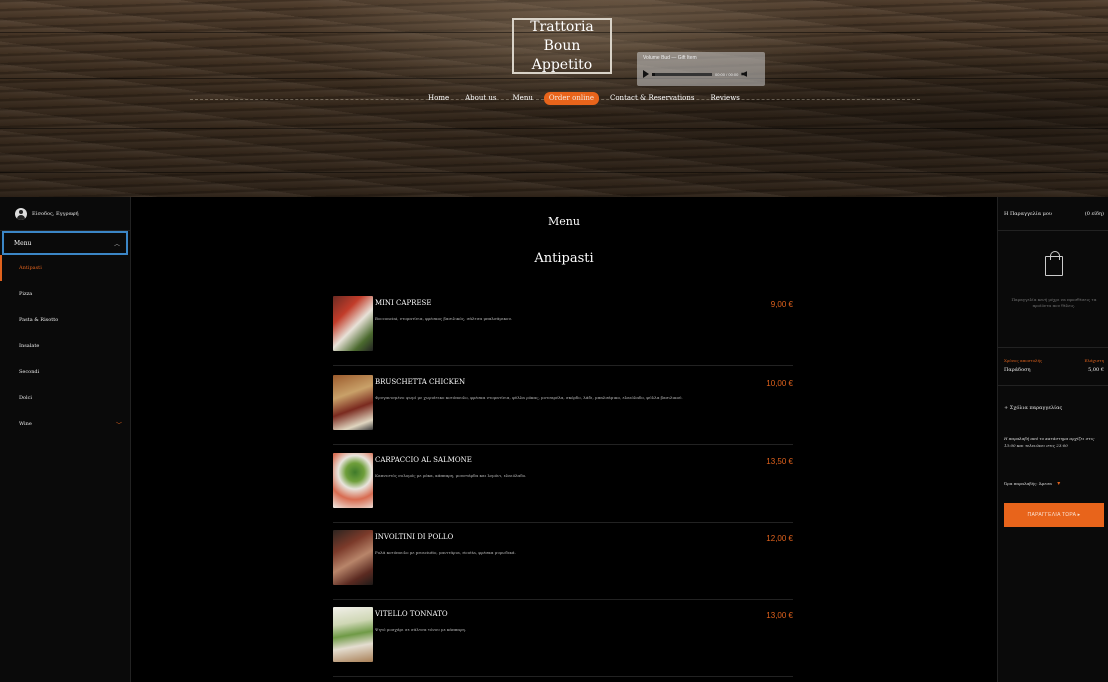  Describe the element at coordinates (116, 244) in the screenshot. I see `chevron-up-icon: ︿` at that location.